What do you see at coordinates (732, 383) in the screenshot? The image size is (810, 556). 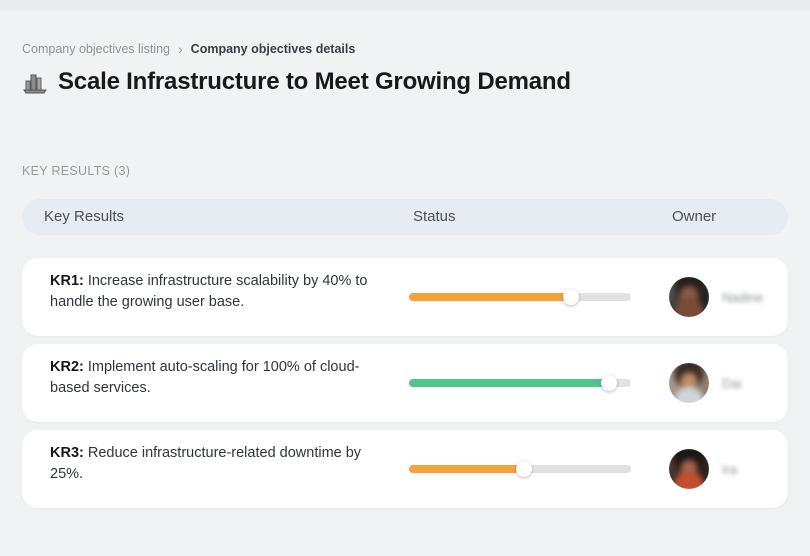 I see `owner-name: Dai` at bounding box center [732, 383].